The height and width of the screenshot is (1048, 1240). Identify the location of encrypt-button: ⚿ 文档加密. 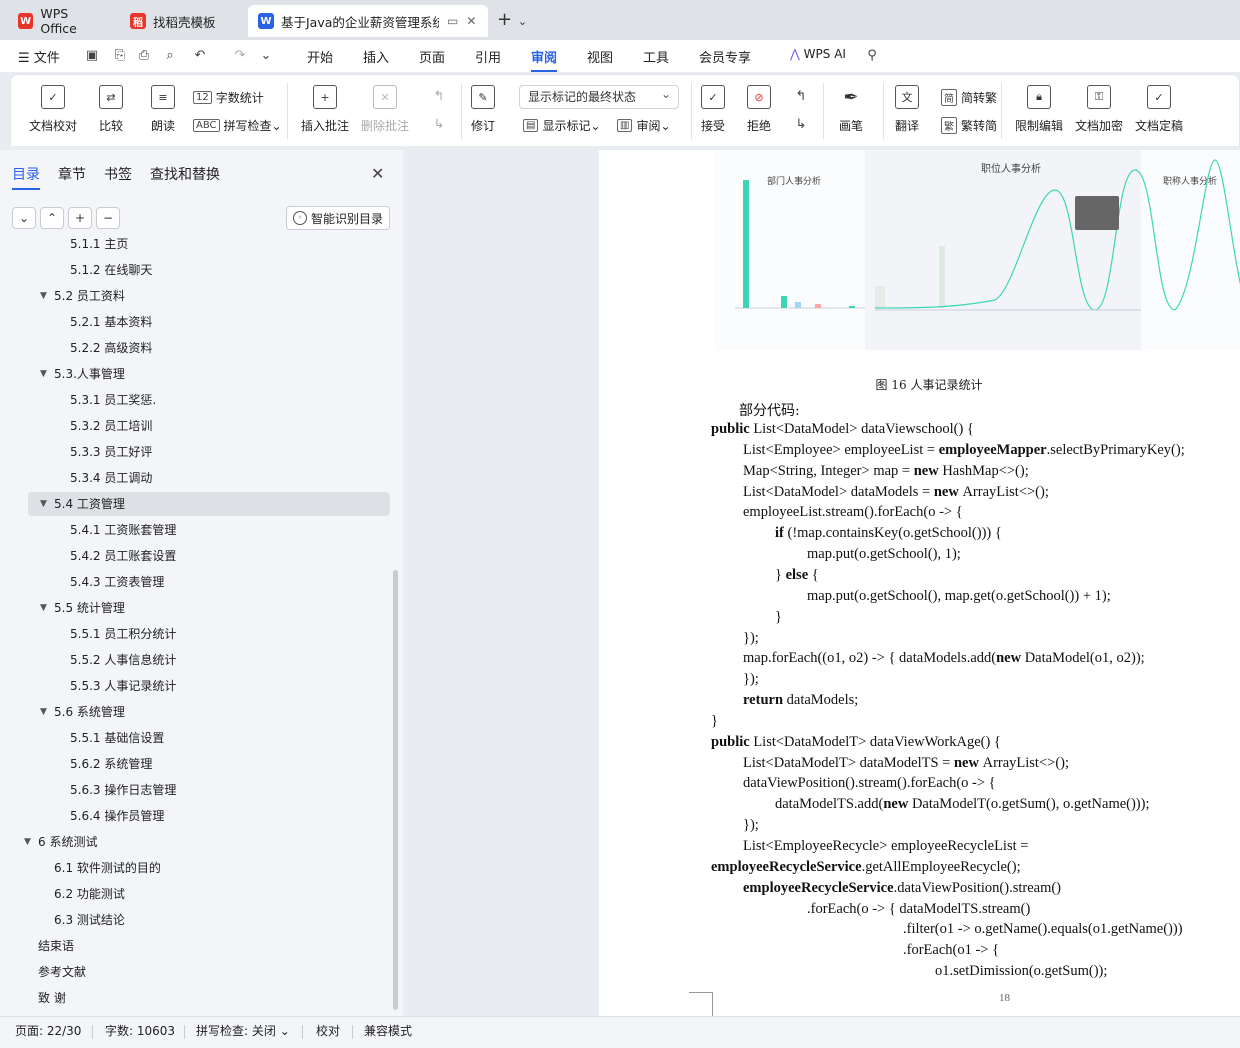
(1099, 109).